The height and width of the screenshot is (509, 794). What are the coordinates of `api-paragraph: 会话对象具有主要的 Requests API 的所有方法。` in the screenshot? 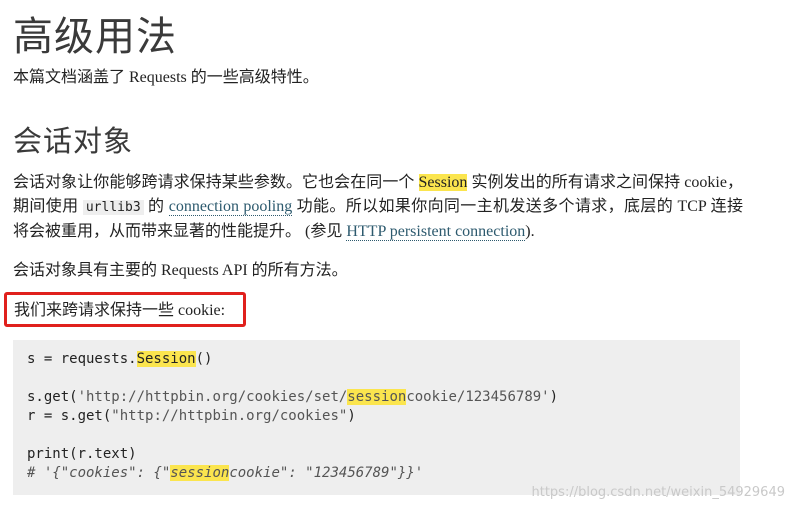 It's located at (180, 270).